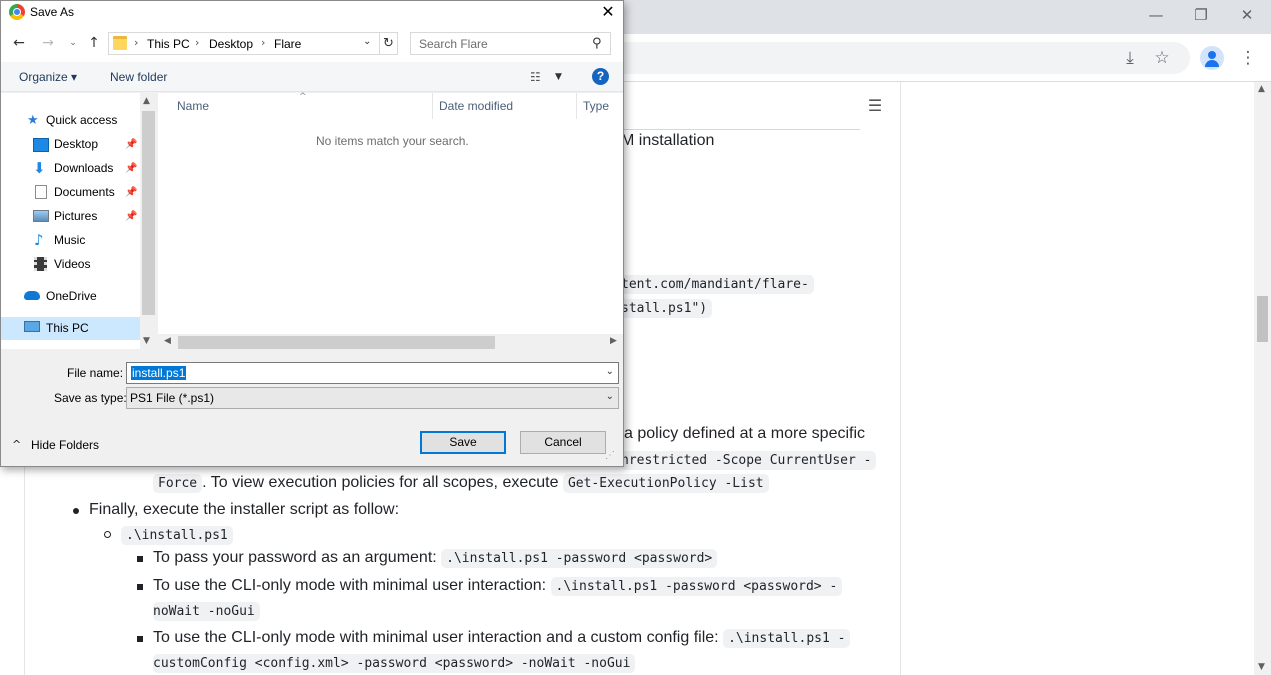 The image size is (1271, 675). I want to click on cancel-button: Cancel, so click(563, 442).